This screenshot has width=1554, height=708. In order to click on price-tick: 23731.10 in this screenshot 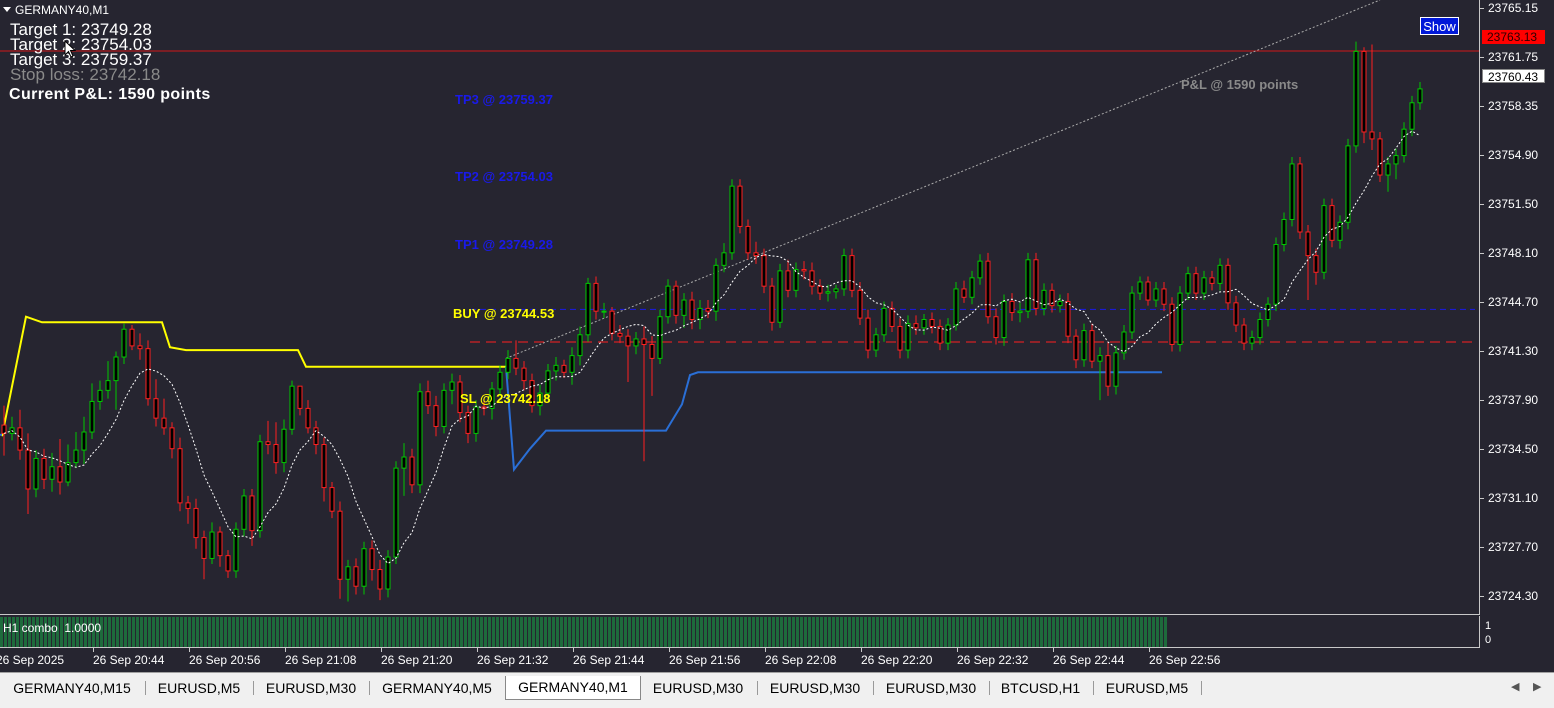, I will do `click(1509, 498)`.